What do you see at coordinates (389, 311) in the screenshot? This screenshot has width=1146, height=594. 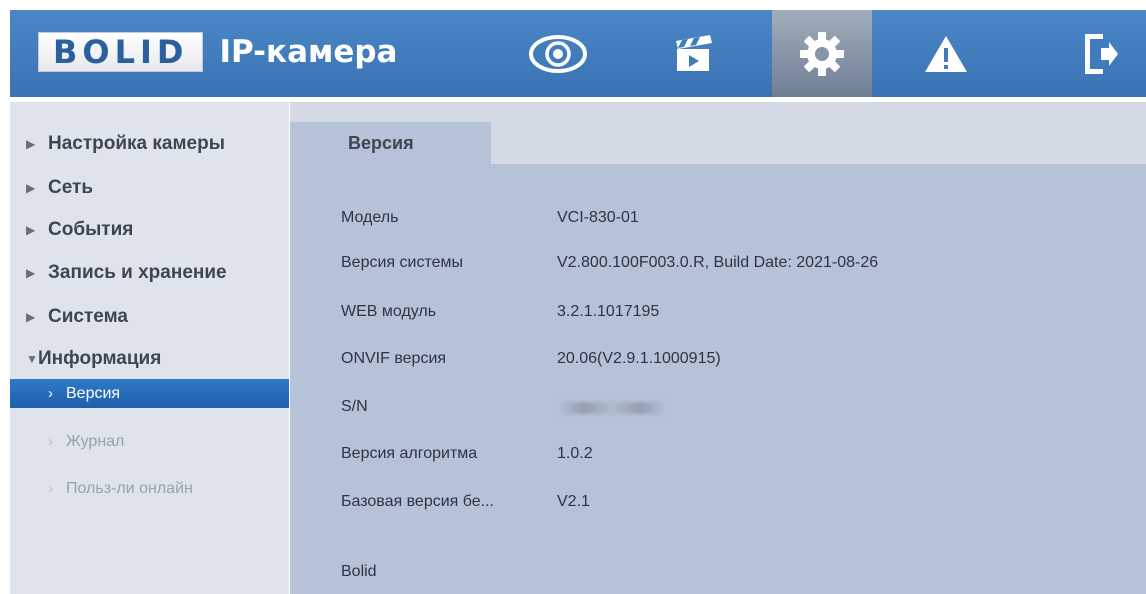 I see `info-key: WEB модуль` at bounding box center [389, 311].